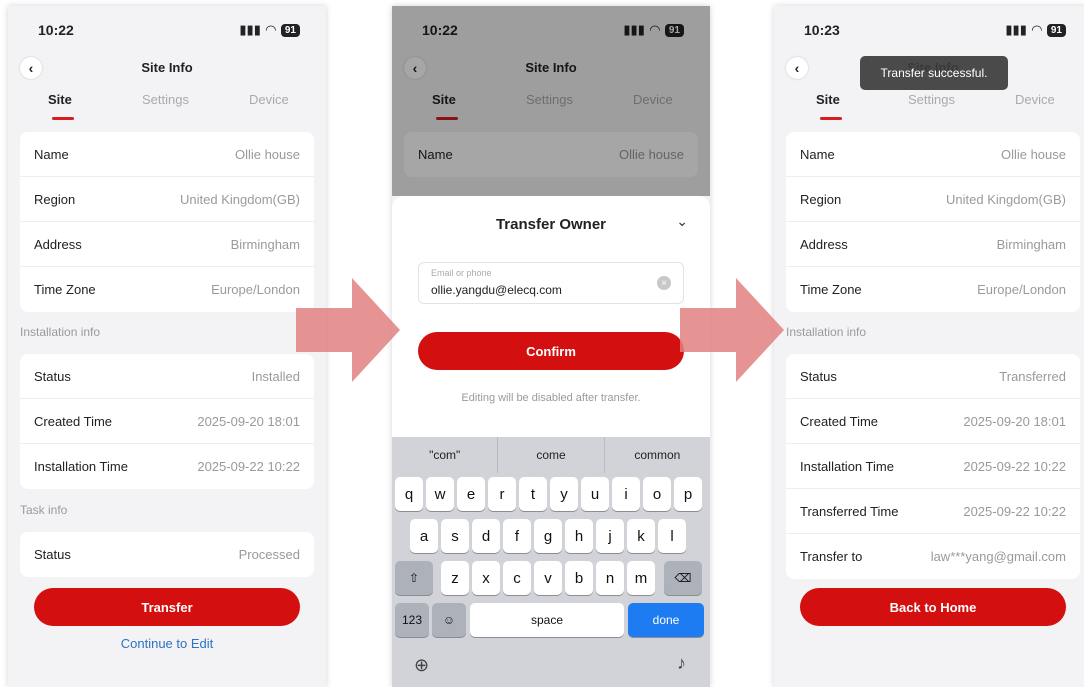 The image size is (1084, 687). Describe the element at coordinates (167, 28) in the screenshot. I see `status-bar: 10:22 ▮▮▮ ◠ 91` at that location.